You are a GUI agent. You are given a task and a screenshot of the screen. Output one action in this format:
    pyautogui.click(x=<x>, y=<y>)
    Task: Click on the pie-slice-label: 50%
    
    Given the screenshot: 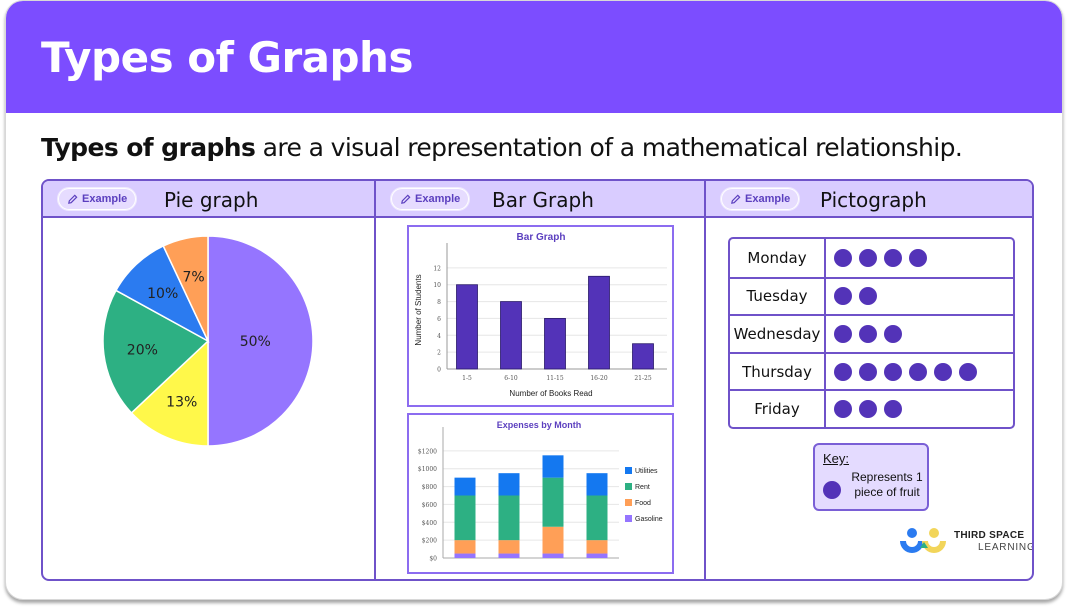 What is the action you would take?
    pyautogui.click(x=255, y=342)
    